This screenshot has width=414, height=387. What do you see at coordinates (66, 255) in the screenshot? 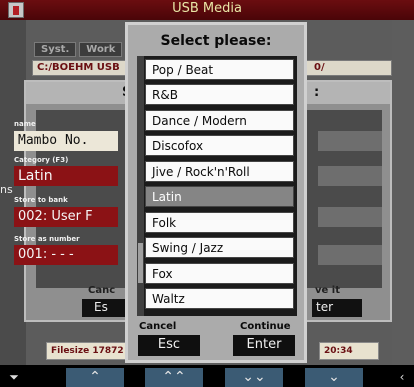
I see `number-field: 001: - - -` at bounding box center [66, 255].